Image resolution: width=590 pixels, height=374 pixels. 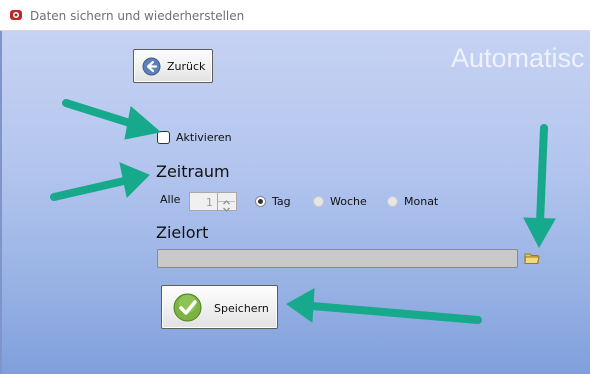 What do you see at coordinates (186, 66) in the screenshot?
I see `back-button-label: Zurück` at bounding box center [186, 66].